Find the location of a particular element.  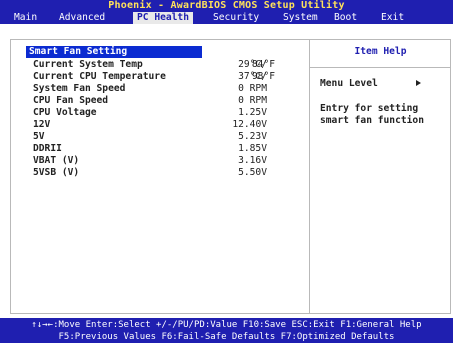

item-label: Current System Temp is located at coordinates (88, 64).